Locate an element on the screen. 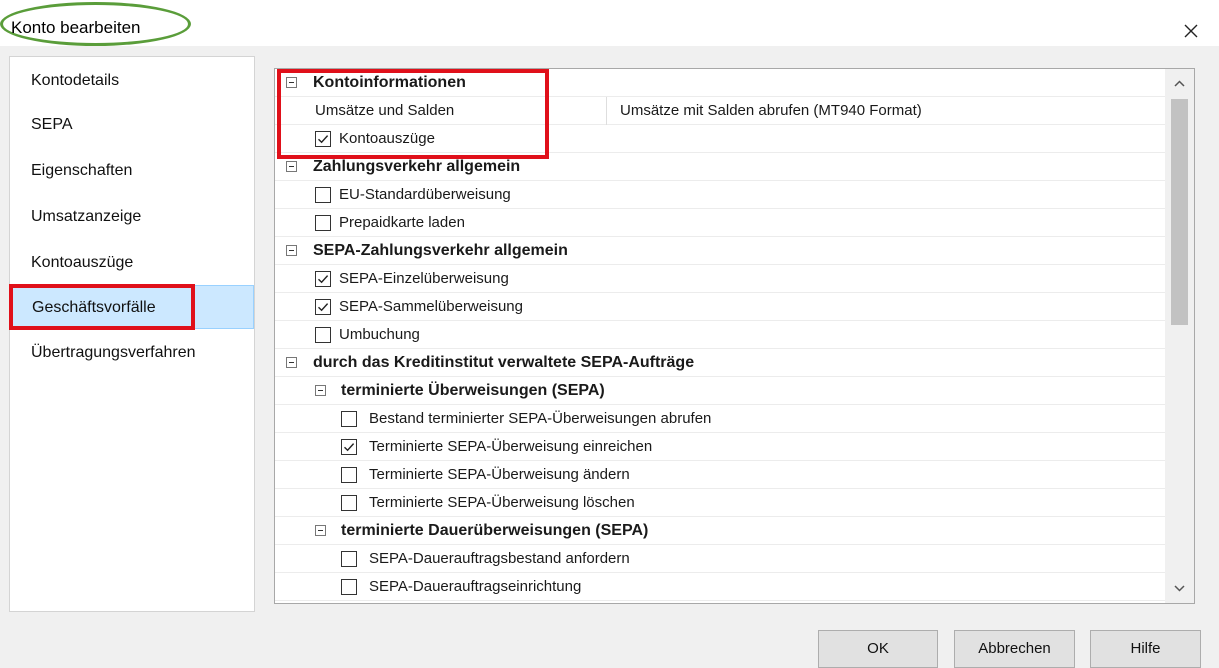  tree-item: SEPA-Dauerauftragsbestand anfordern is located at coordinates (720, 559).